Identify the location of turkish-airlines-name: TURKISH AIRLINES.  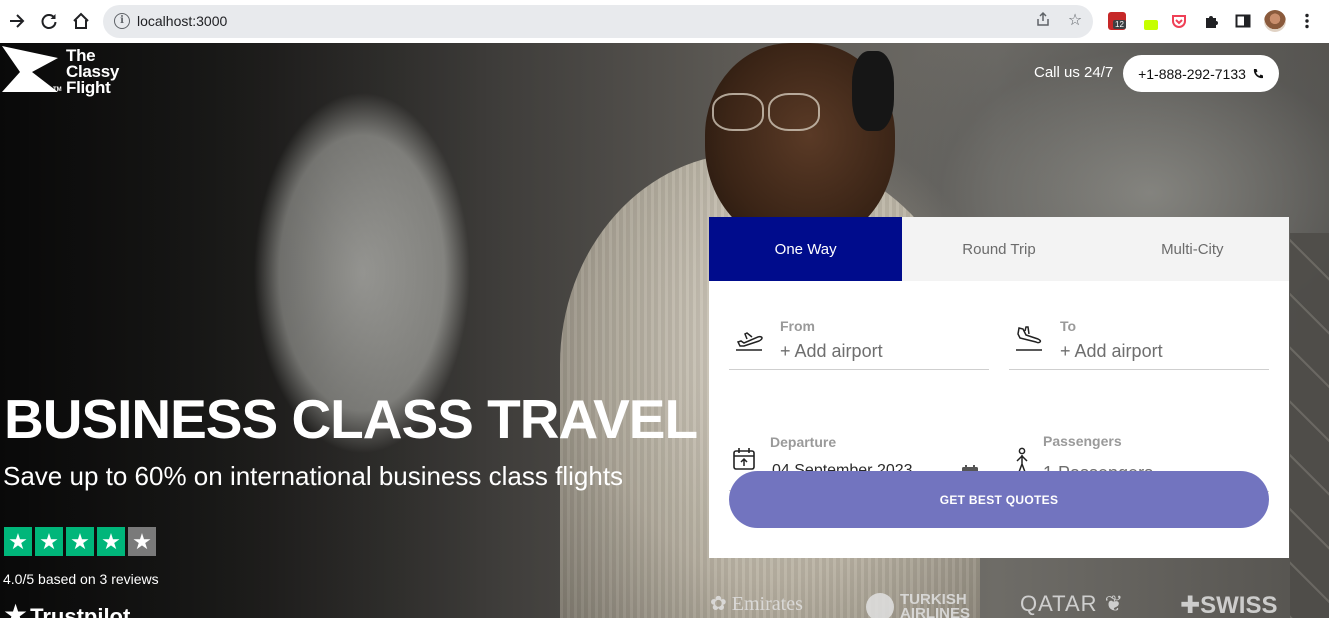
(935, 604).